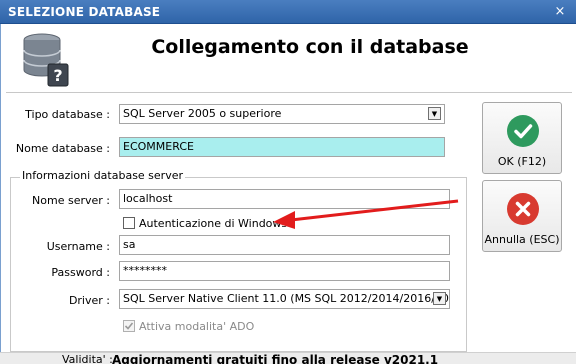 The width and height of the screenshot is (576, 364). I want to click on tipo-database-value: SQL Server 2005 o superiore, so click(202, 113).